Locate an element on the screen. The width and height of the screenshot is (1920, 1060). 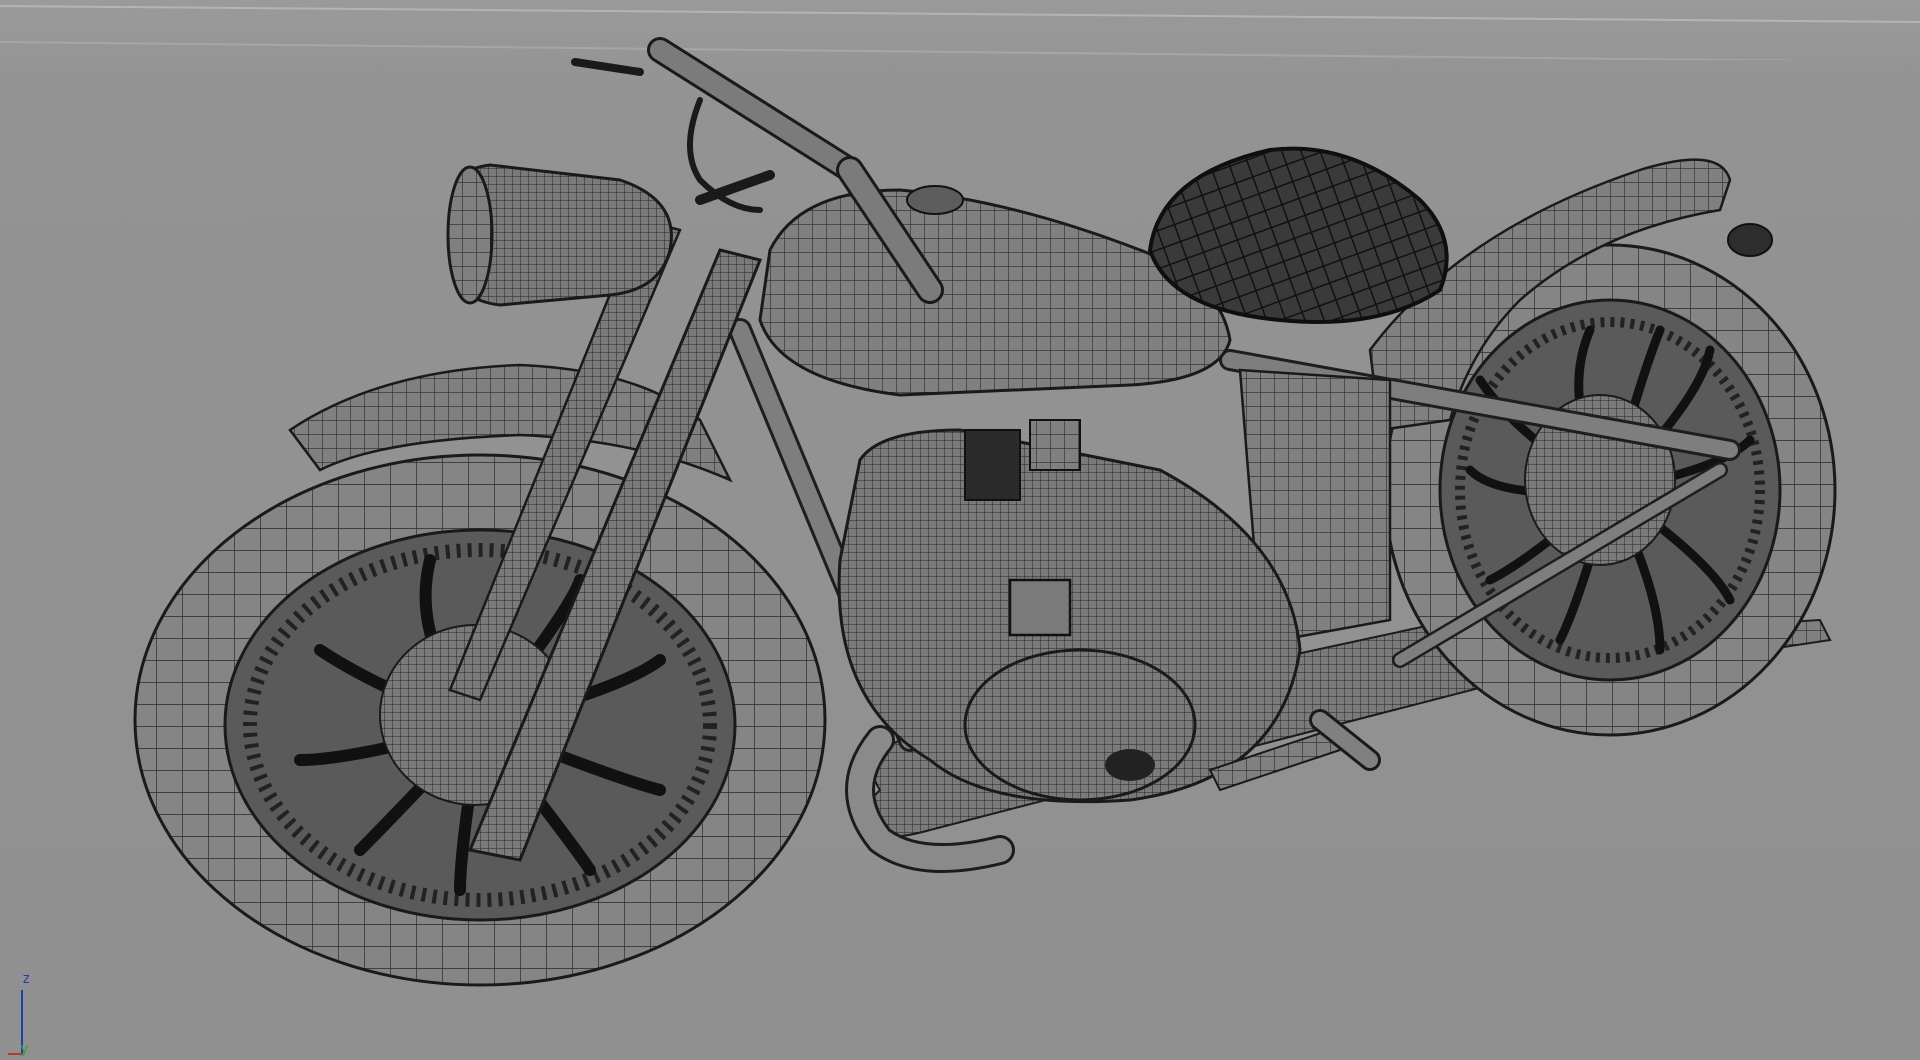
seat is located at coordinates (1298, 235).